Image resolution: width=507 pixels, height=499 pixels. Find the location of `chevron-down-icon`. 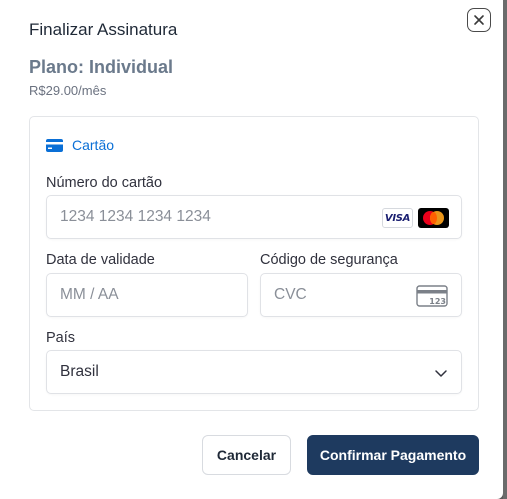

chevron-down-icon is located at coordinates (441, 373).